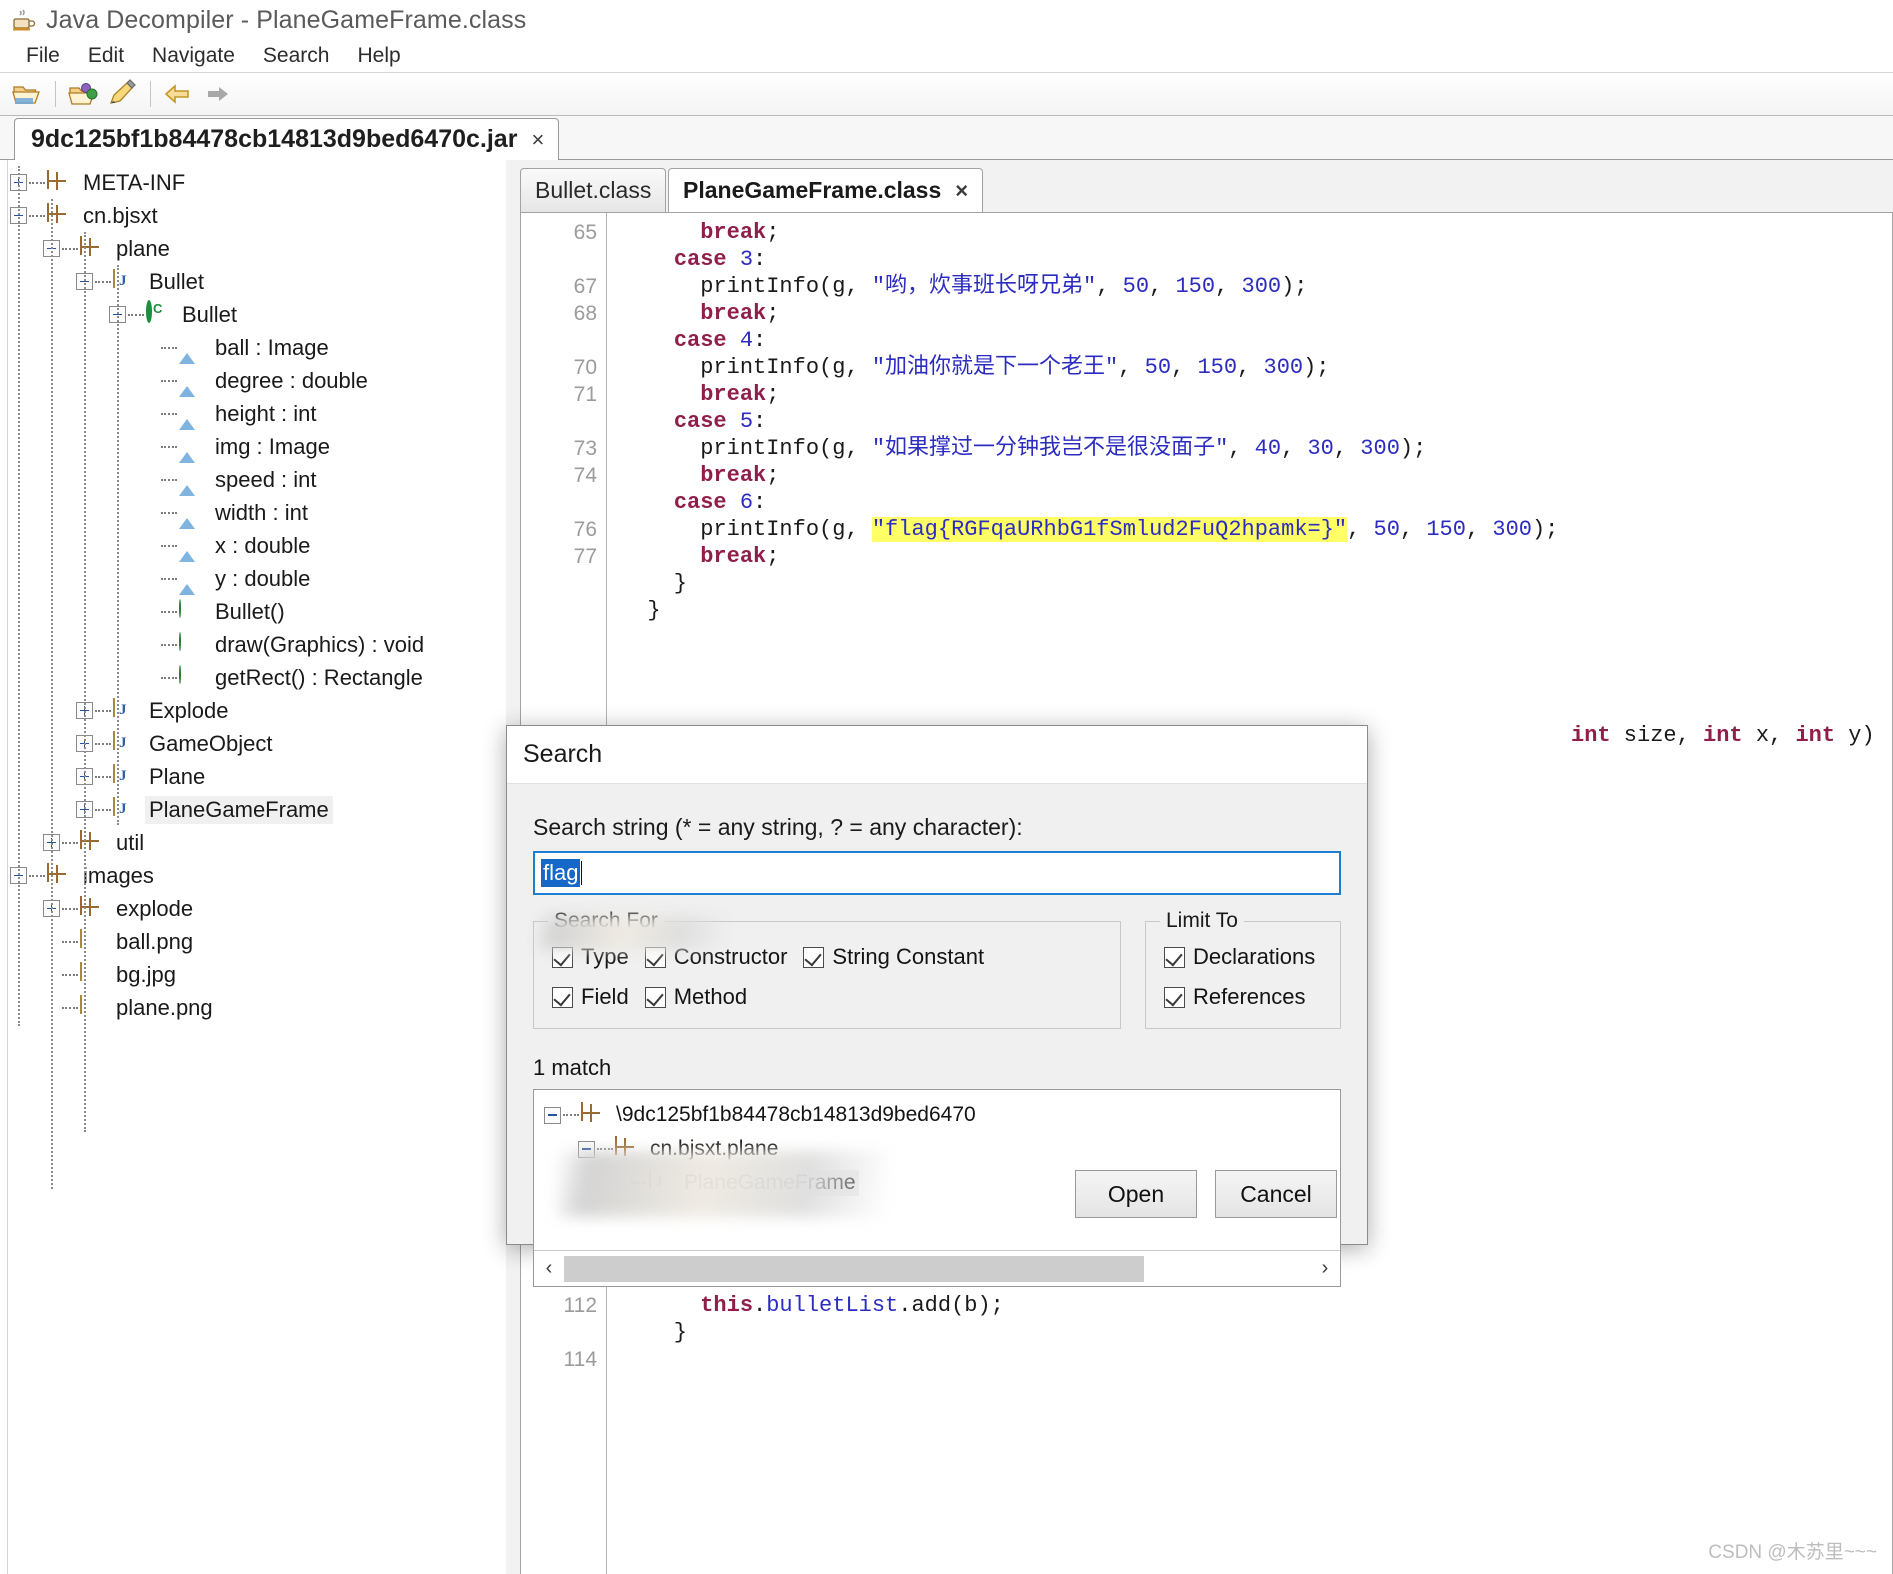 The image size is (1893, 1574). What do you see at coordinates (585, 232) in the screenshot?
I see `line-number: 65` at bounding box center [585, 232].